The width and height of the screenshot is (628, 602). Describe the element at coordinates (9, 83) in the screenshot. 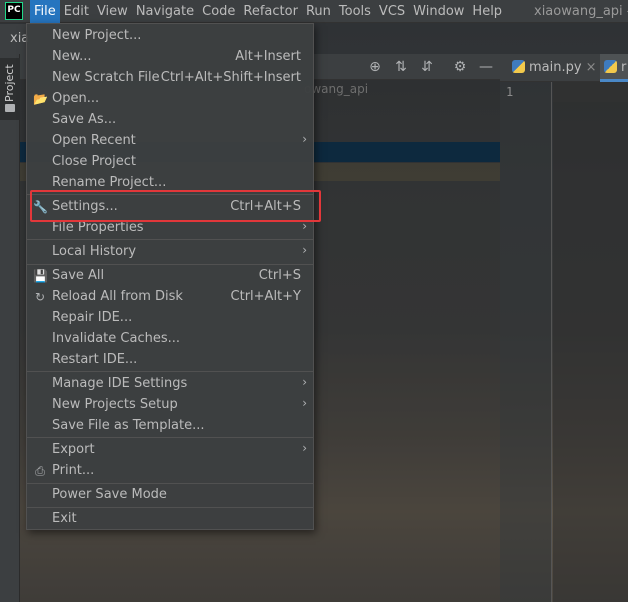

I see `project-tool-label: Project` at that location.